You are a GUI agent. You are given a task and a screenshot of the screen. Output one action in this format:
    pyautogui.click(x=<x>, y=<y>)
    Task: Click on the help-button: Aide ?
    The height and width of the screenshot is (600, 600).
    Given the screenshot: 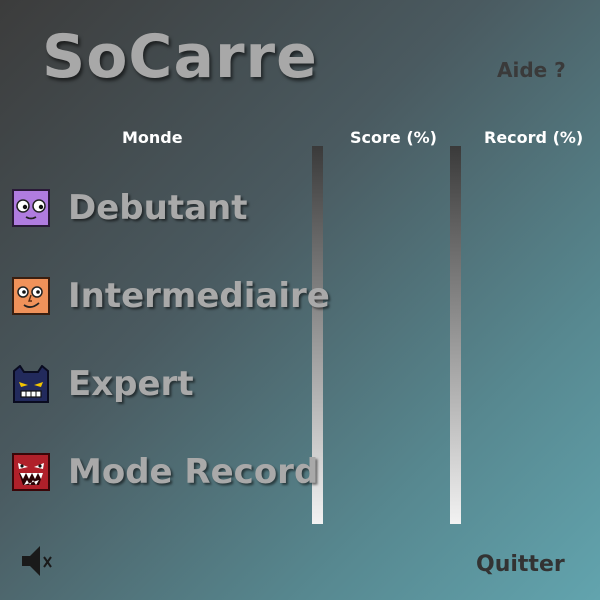 What is the action you would take?
    pyautogui.click(x=531, y=70)
    